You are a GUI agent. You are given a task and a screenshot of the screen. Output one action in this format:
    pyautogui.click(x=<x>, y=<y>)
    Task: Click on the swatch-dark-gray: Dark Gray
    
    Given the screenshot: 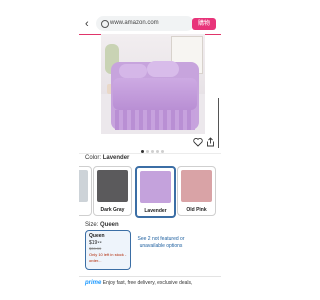 What is the action you would take?
    pyautogui.click(x=112, y=191)
    